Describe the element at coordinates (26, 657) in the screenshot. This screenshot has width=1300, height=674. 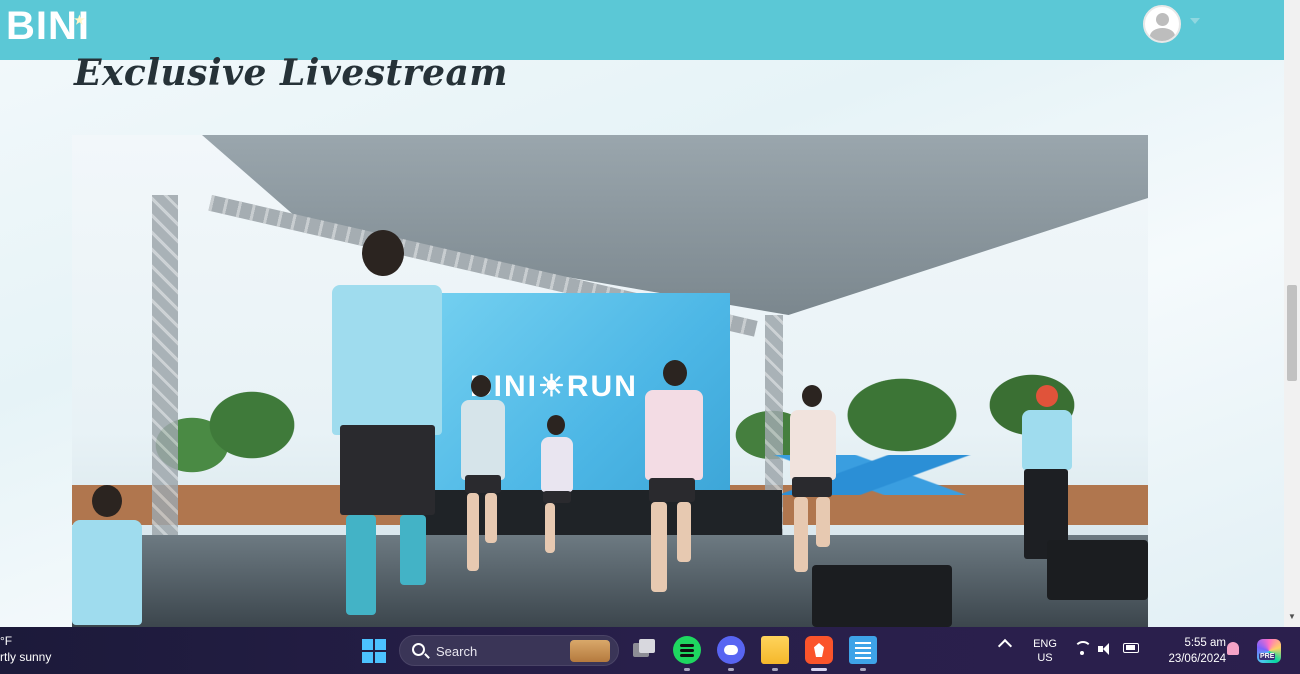
I see `weather-condition: rtly sunny` at that location.